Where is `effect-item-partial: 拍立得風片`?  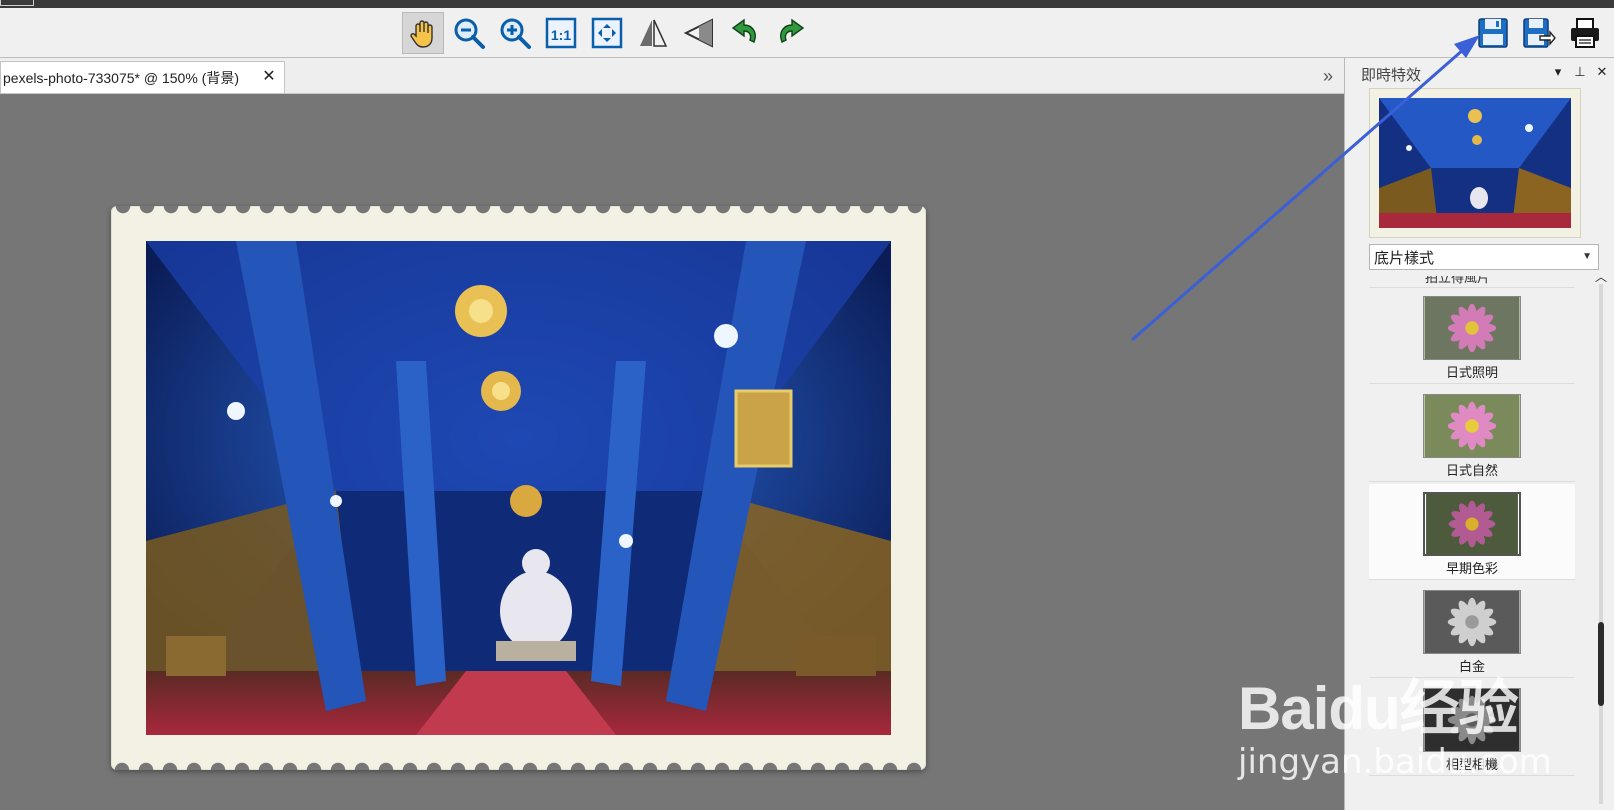
effect-item-partial: 拍立得風片 is located at coordinates (1472, 282).